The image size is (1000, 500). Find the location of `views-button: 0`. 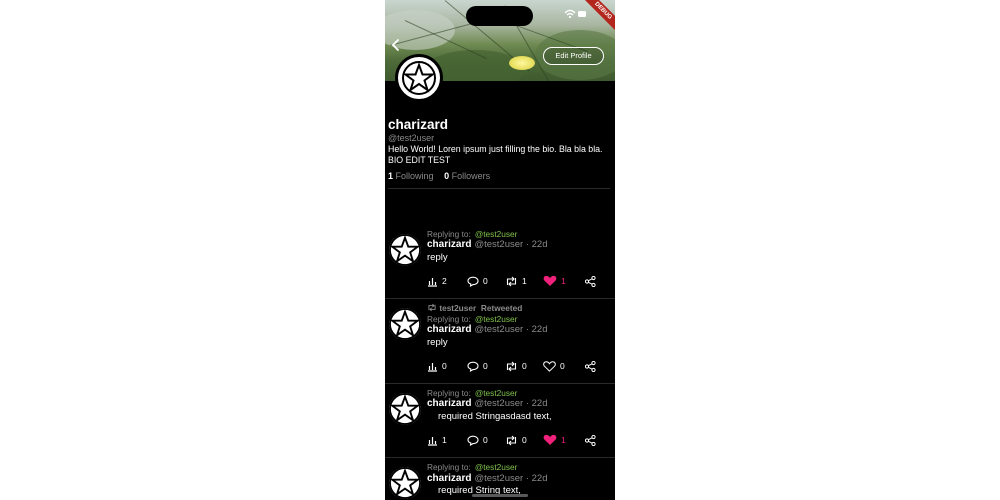

views-button: 0 is located at coordinates (437, 366).